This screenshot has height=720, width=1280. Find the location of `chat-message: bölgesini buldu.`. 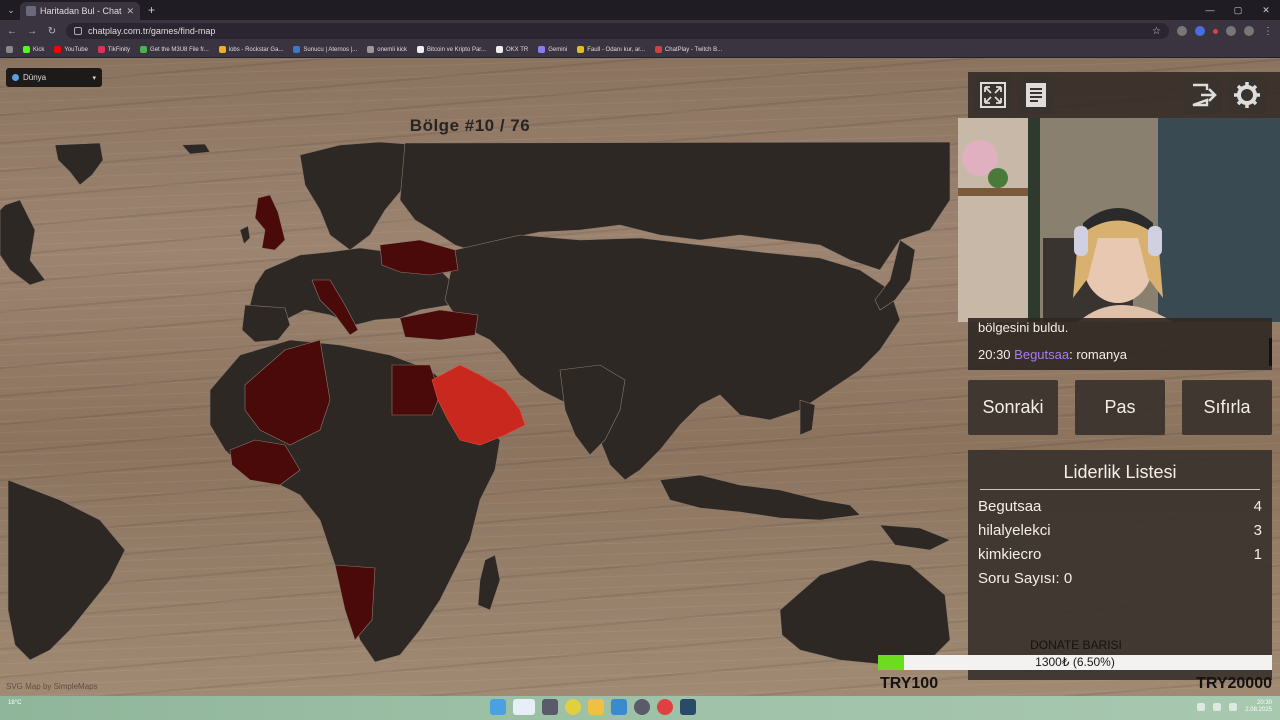

chat-message: bölgesini buldu. is located at coordinates (1023, 327).